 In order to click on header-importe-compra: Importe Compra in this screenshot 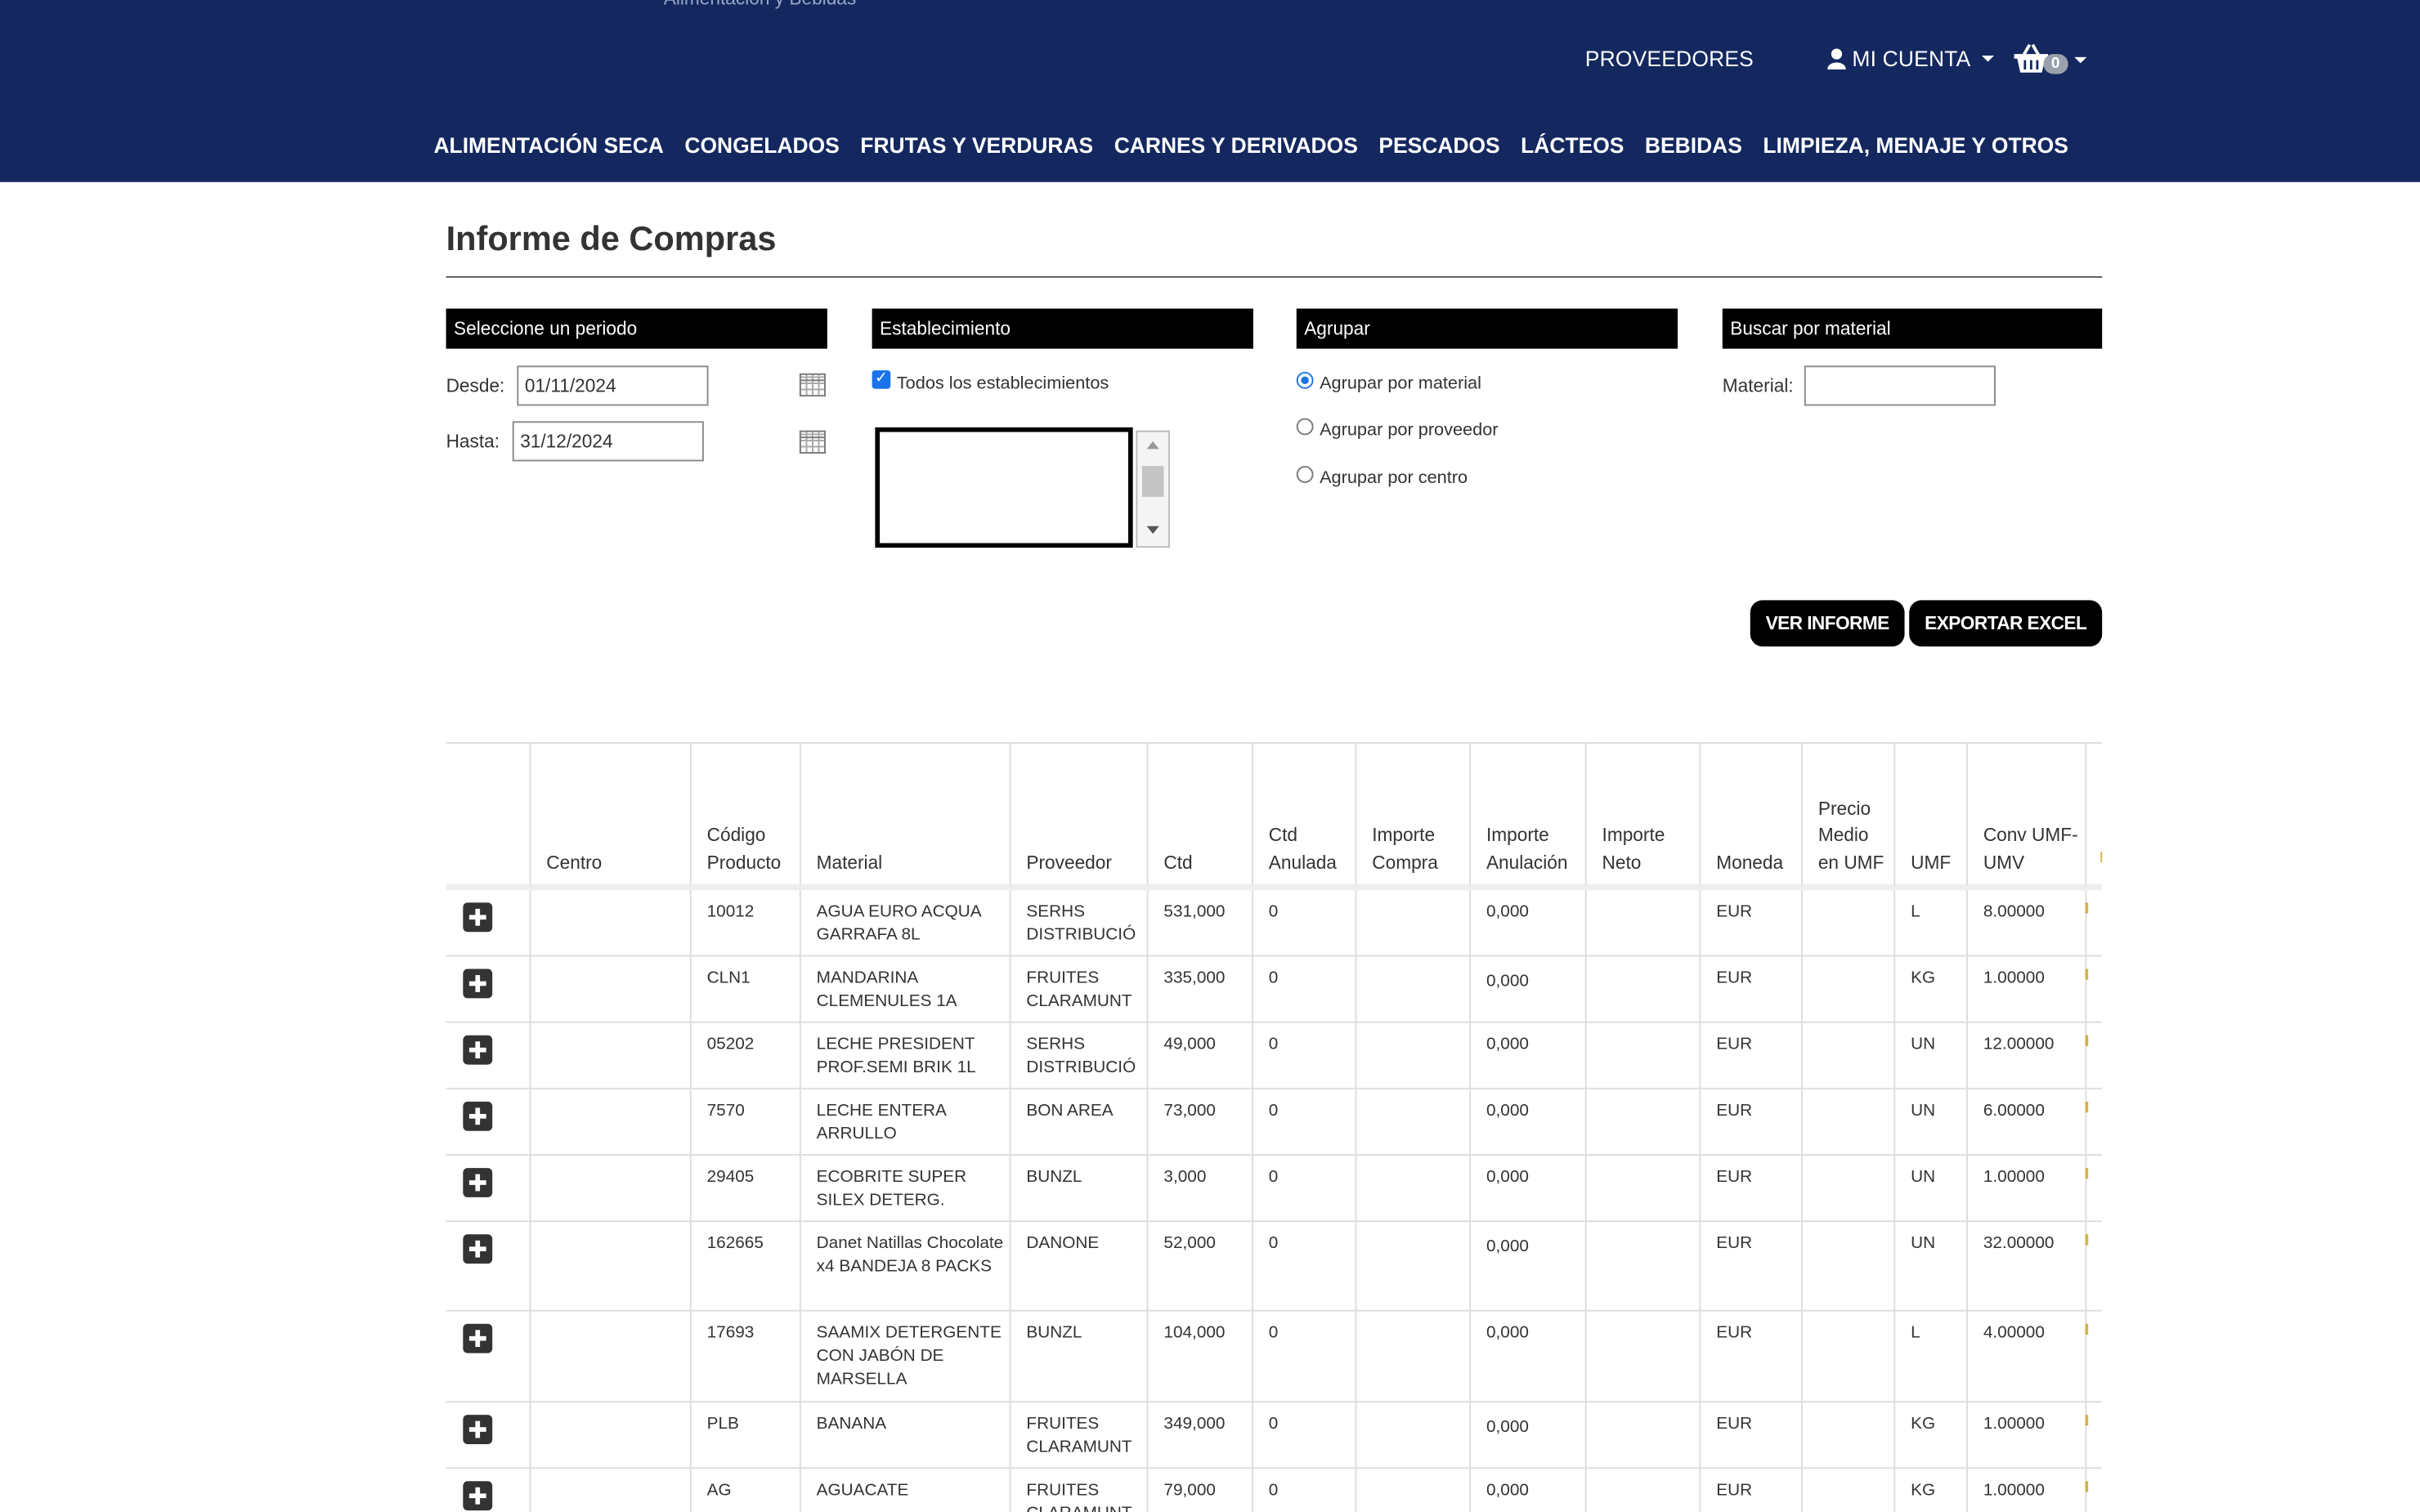, I will do `click(1412, 814)`.